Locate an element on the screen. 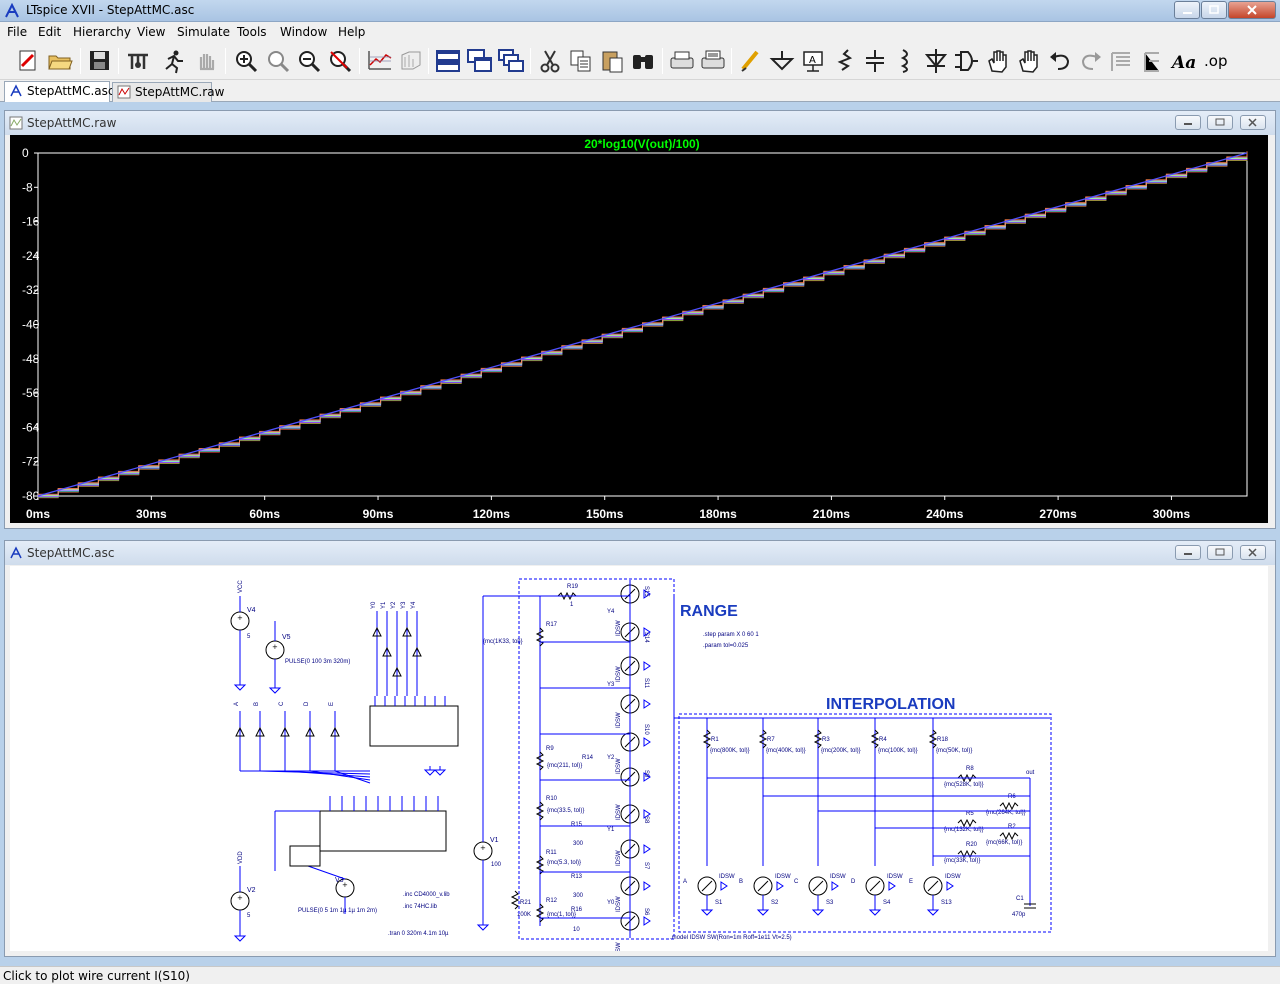  interp-shunt-resistor is located at coordinates (1009, 806).